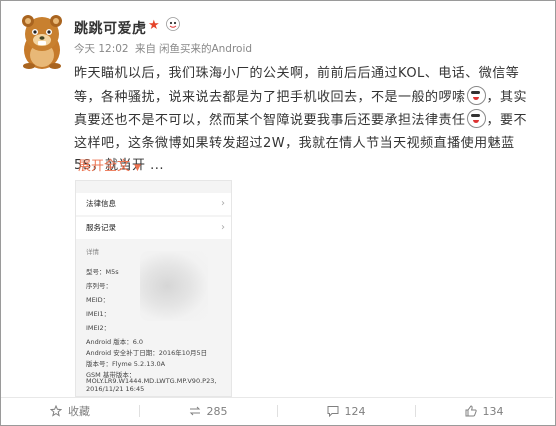 Image resolution: width=556 pixels, height=426 pixels. Describe the element at coordinates (153, 228) in the screenshot. I see `service-record-row: 服务记录 ›` at that location.